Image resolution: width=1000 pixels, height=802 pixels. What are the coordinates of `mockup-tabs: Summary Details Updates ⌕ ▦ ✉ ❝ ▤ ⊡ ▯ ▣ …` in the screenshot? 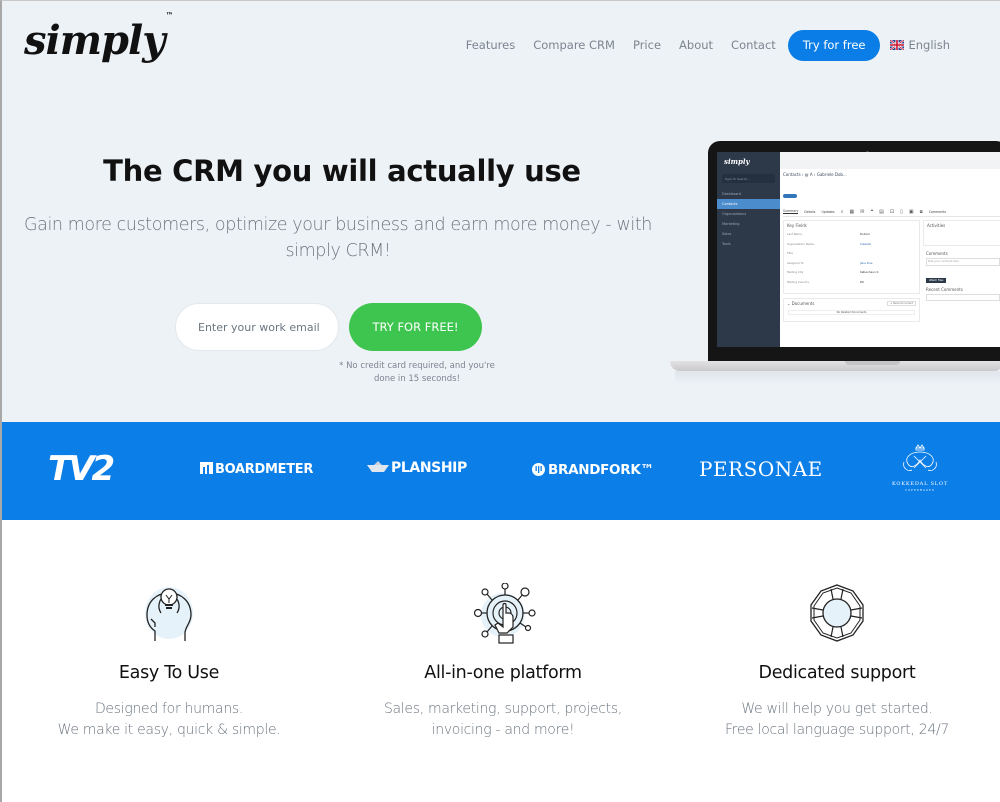 It's located at (891, 212).